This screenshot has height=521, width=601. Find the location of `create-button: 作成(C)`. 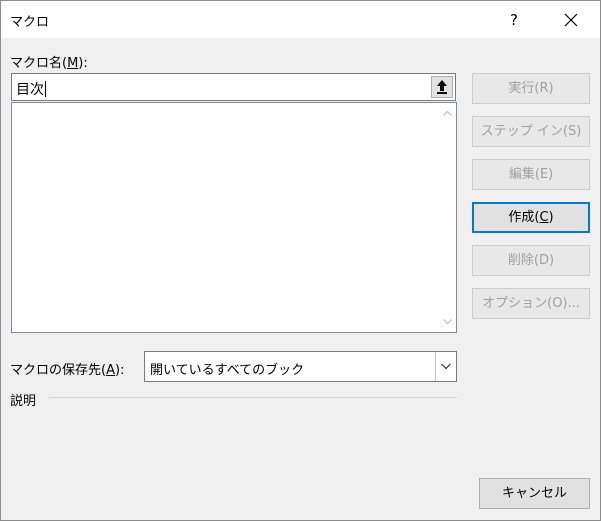

create-button: 作成(C) is located at coordinates (531, 217).